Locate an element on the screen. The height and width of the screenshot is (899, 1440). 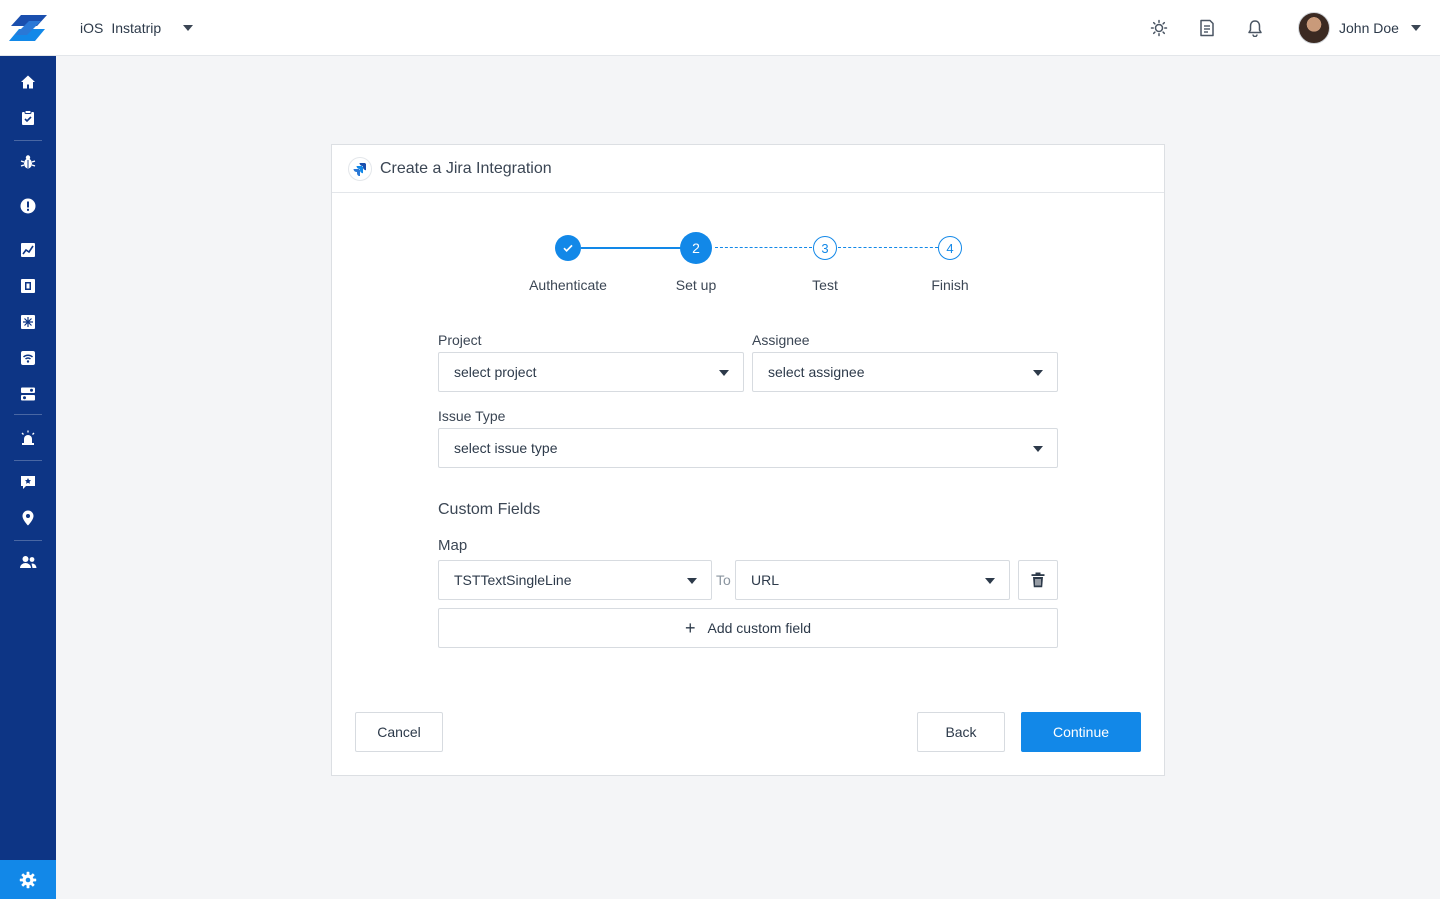
assignee-label: Assignee is located at coordinates (781, 340).